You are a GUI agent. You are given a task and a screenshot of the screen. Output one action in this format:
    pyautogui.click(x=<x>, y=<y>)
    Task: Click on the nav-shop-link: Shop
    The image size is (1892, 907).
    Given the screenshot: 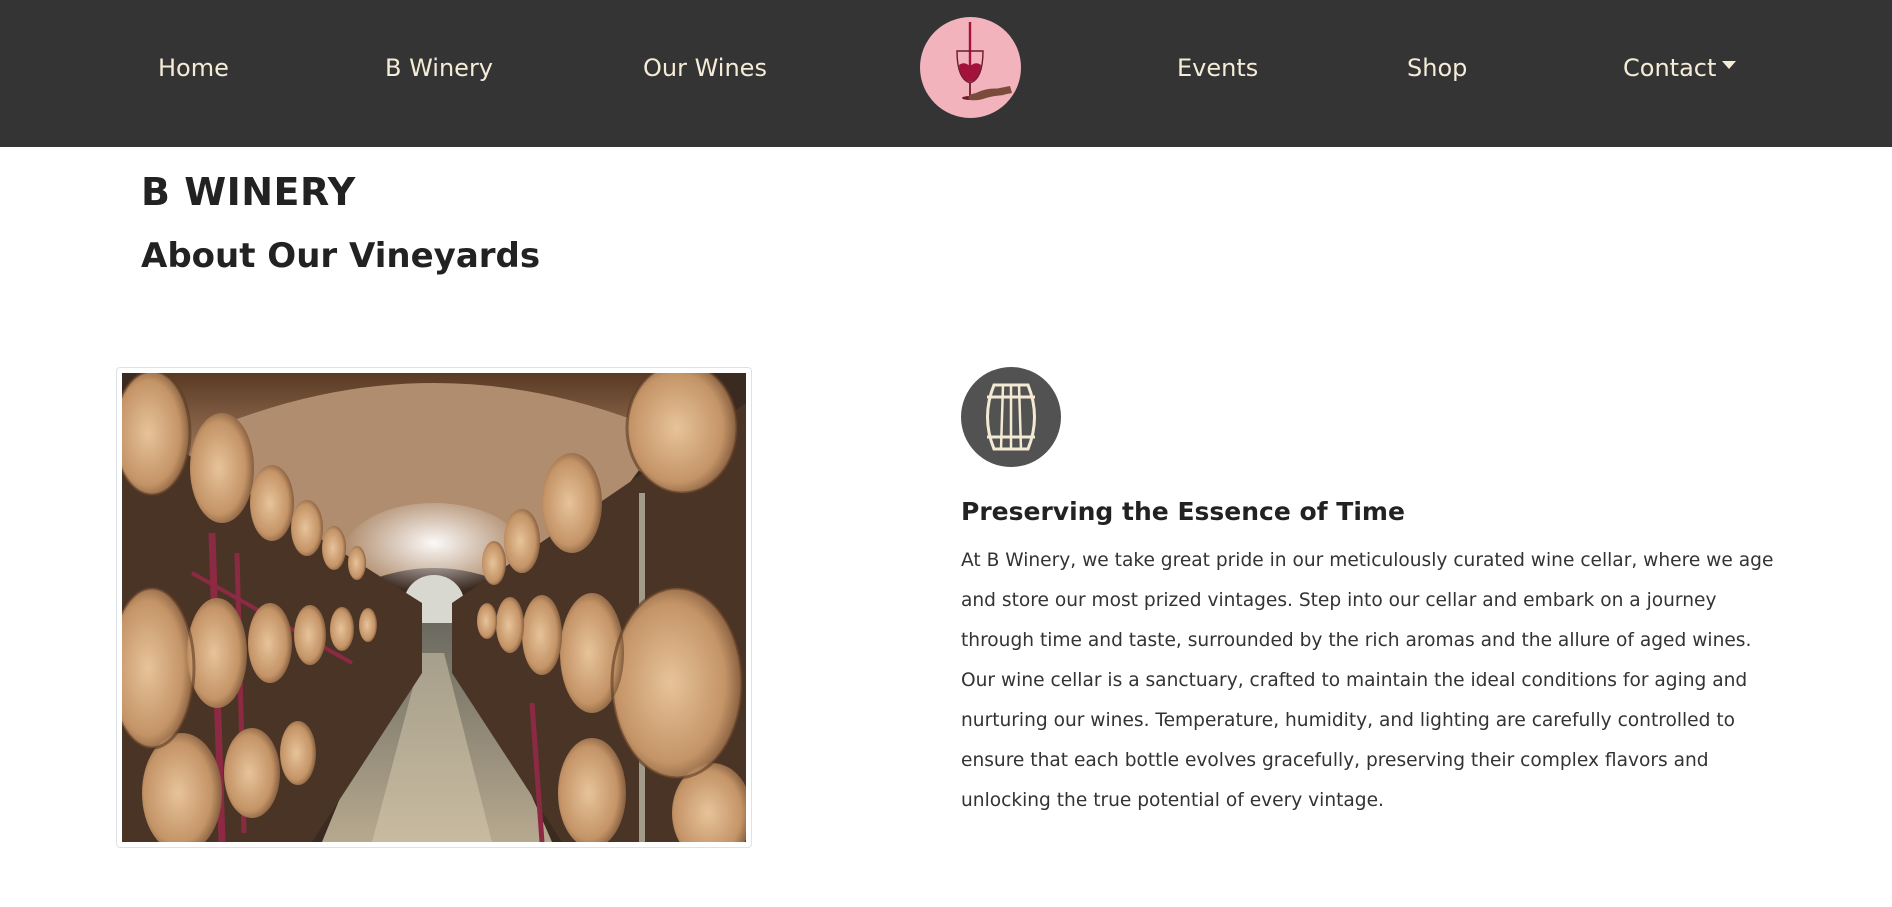 What is the action you would take?
    pyautogui.click(x=1437, y=68)
    